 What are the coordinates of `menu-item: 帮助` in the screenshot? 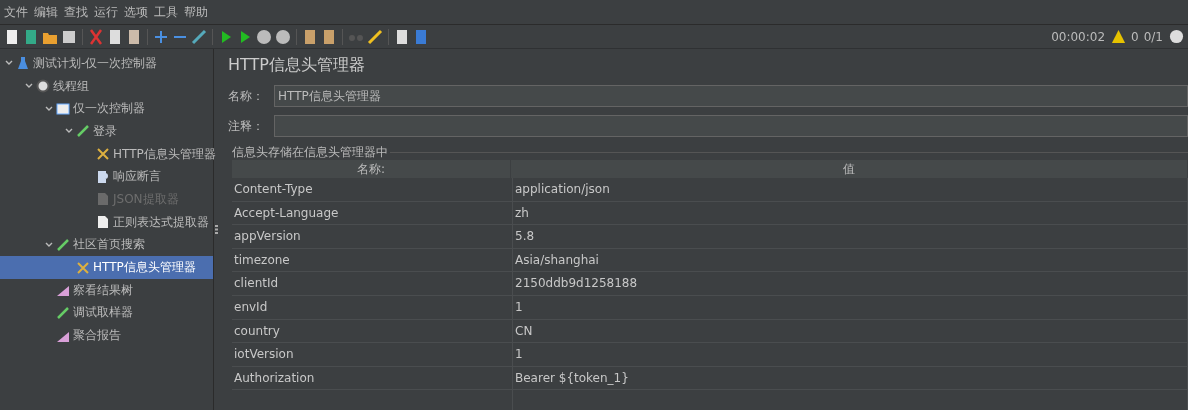 It's located at (196, 12).